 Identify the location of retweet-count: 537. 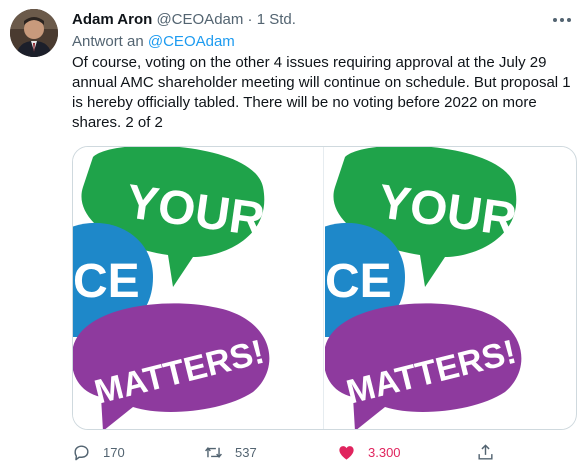
(246, 452).